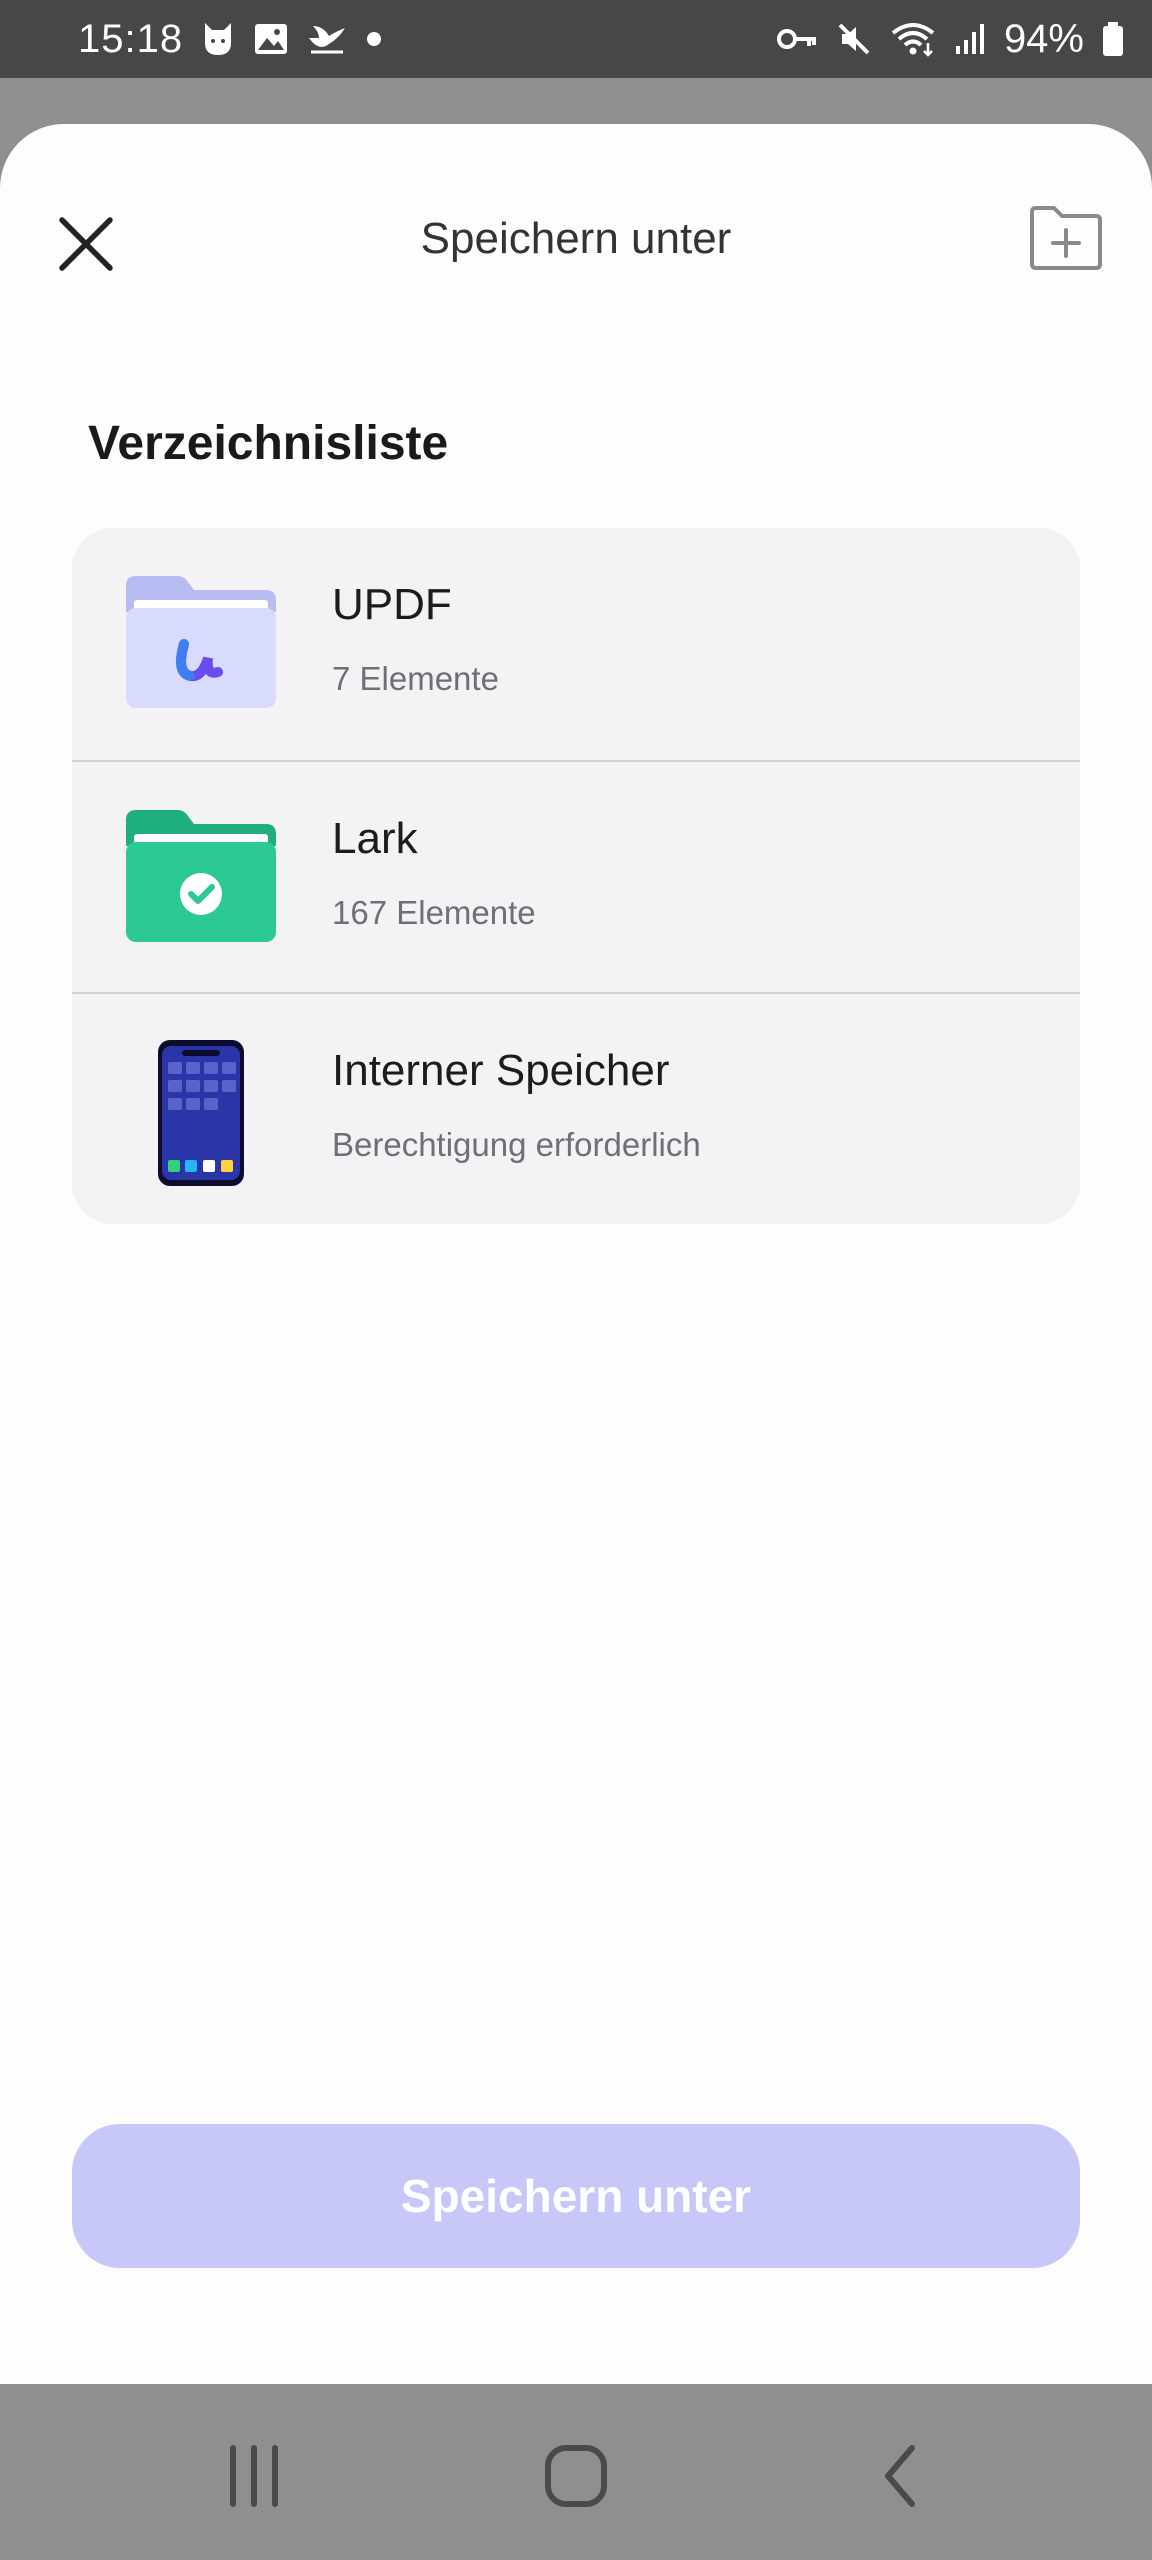 This screenshot has height=2560, width=1152. I want to click on status-bar-left: 15:18, so click(230, 39).